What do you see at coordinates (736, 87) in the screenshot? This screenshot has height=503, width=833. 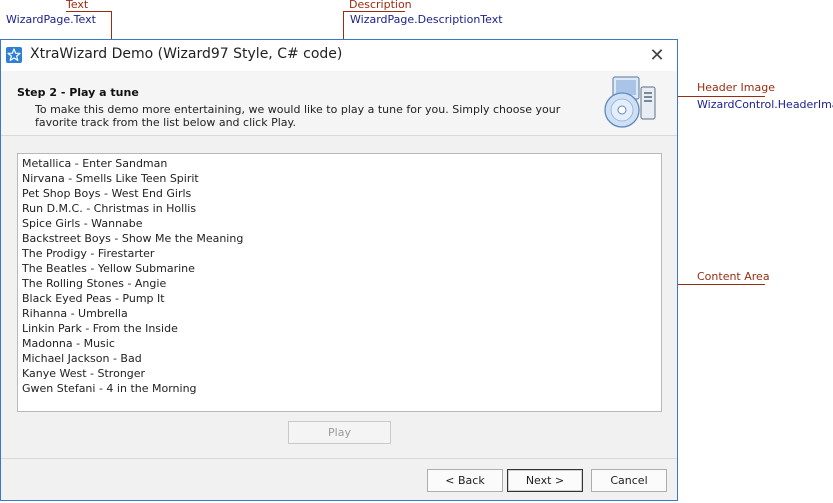 I see `annotation-header-image-title: Header Image` at bounding box center [736, 87].